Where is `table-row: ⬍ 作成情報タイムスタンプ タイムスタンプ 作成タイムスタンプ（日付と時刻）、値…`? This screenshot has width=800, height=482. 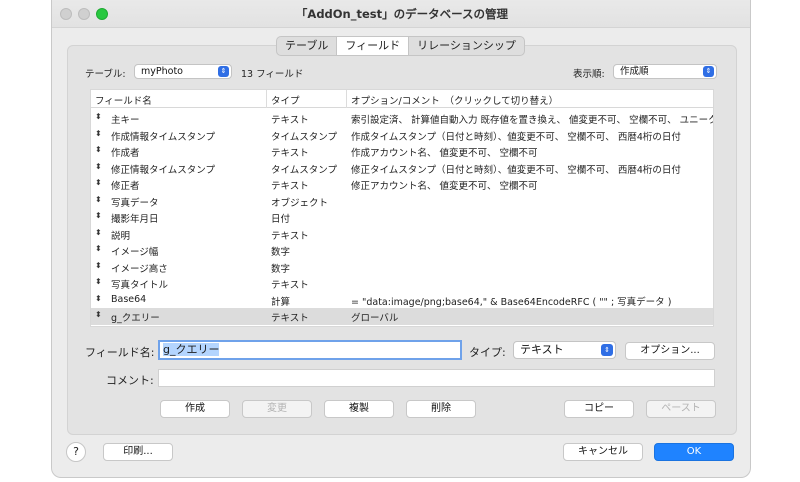
table-row: ⬍ 作成情報タイムスタンプ タイムスタンプ 作成タイムスタンプ（日付と時刻）、値… is located at coordinates (402, 135).